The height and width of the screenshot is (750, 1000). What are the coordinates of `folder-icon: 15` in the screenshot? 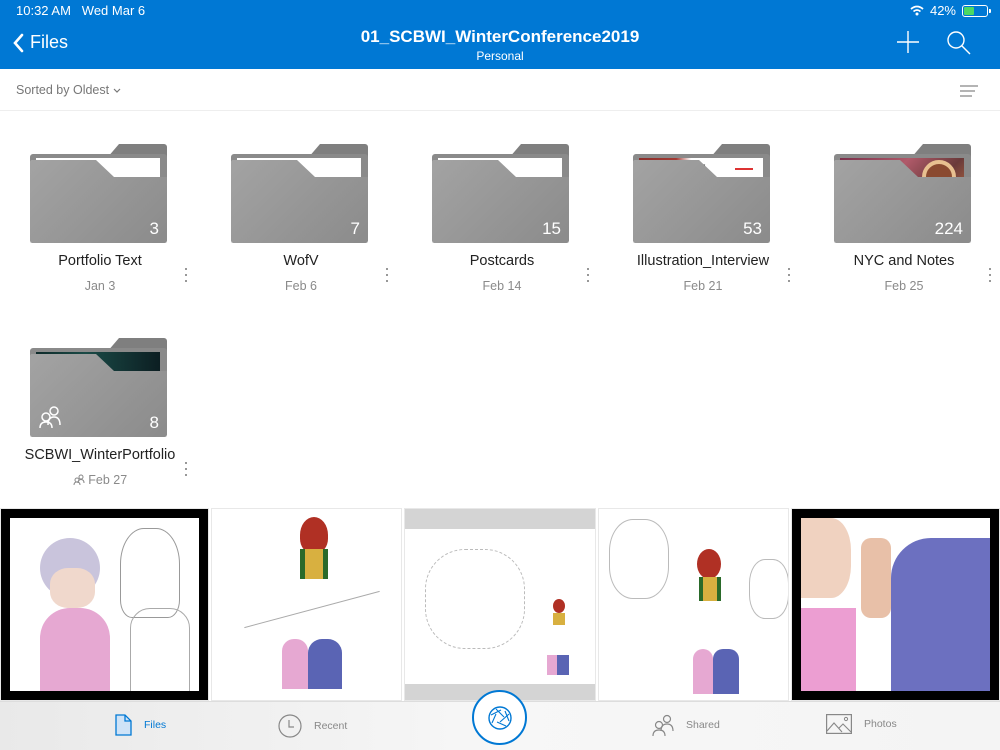 It's located at (500, 190).